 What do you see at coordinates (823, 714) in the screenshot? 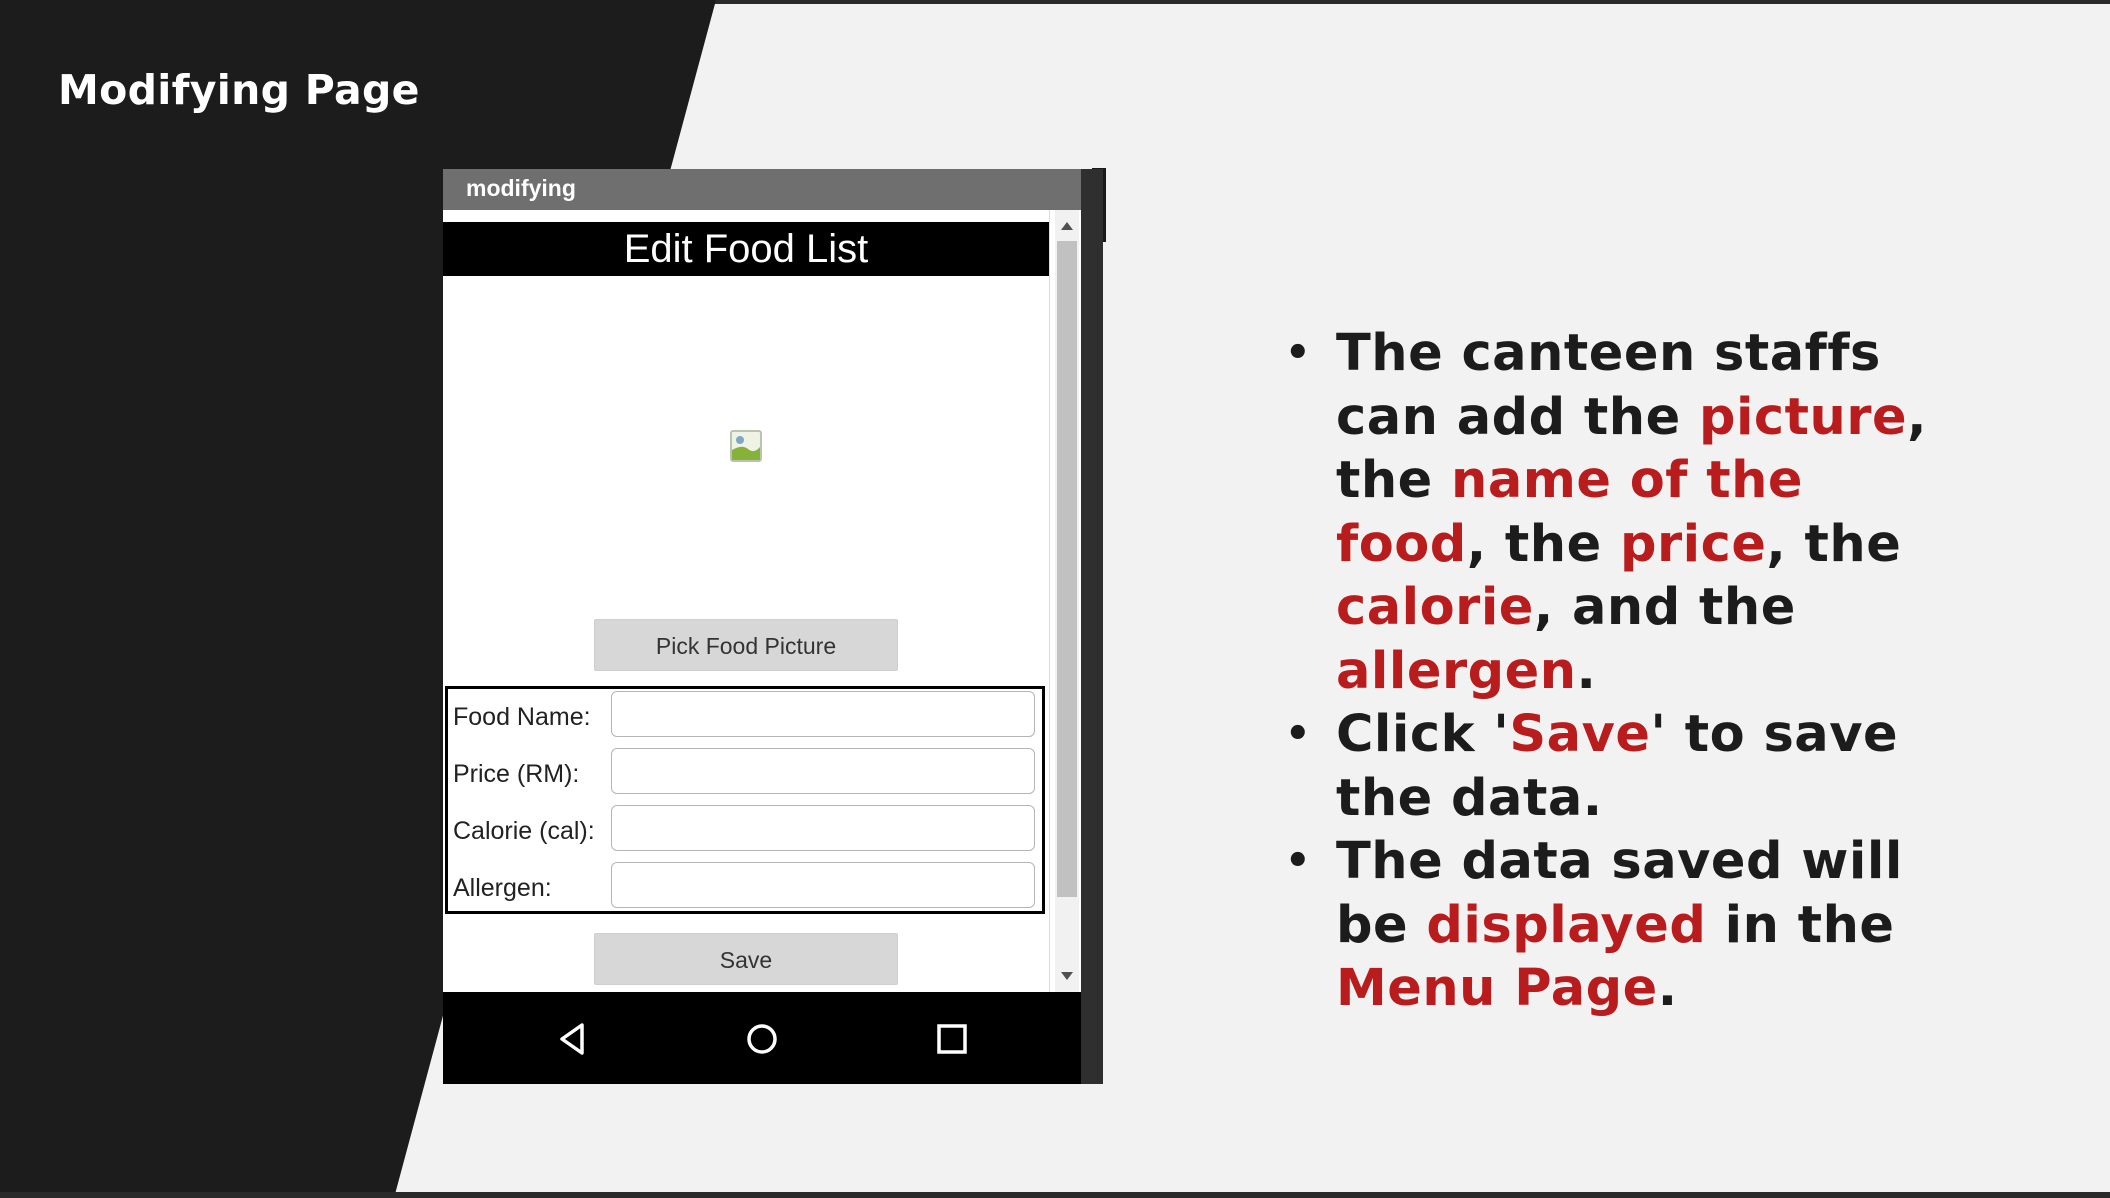
I see `food-name-input` at bounding box center [823, 714].